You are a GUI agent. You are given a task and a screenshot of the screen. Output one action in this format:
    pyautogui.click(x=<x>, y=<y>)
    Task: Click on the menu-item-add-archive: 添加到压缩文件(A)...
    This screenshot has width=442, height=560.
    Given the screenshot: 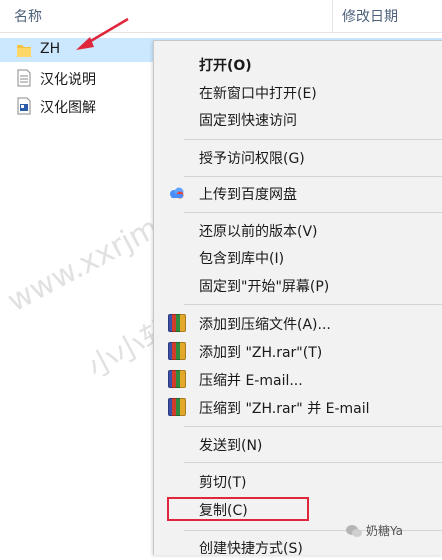 What is the action you would take?
    pyautogui.click(x=298, y=323)
    